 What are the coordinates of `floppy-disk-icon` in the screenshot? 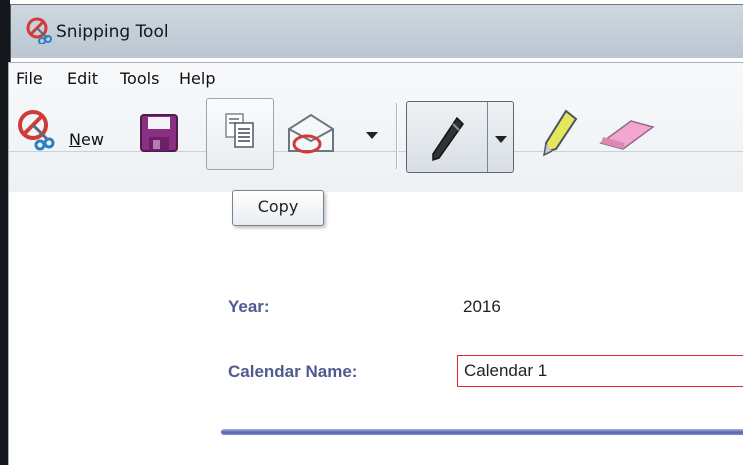 It's located at (159, 133).